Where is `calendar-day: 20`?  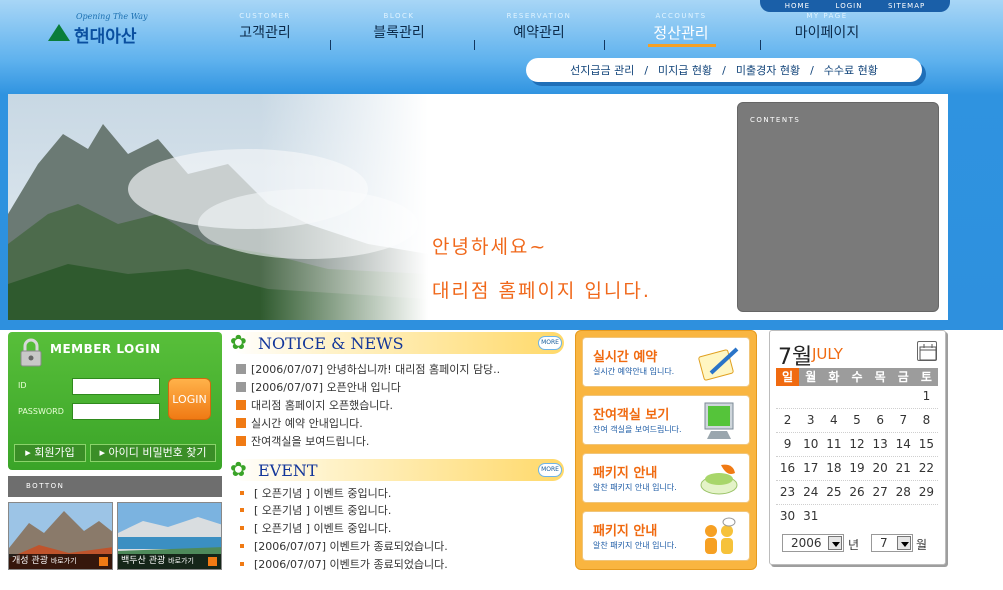 calendar-day: 20 is located at coordinates (880, 468).